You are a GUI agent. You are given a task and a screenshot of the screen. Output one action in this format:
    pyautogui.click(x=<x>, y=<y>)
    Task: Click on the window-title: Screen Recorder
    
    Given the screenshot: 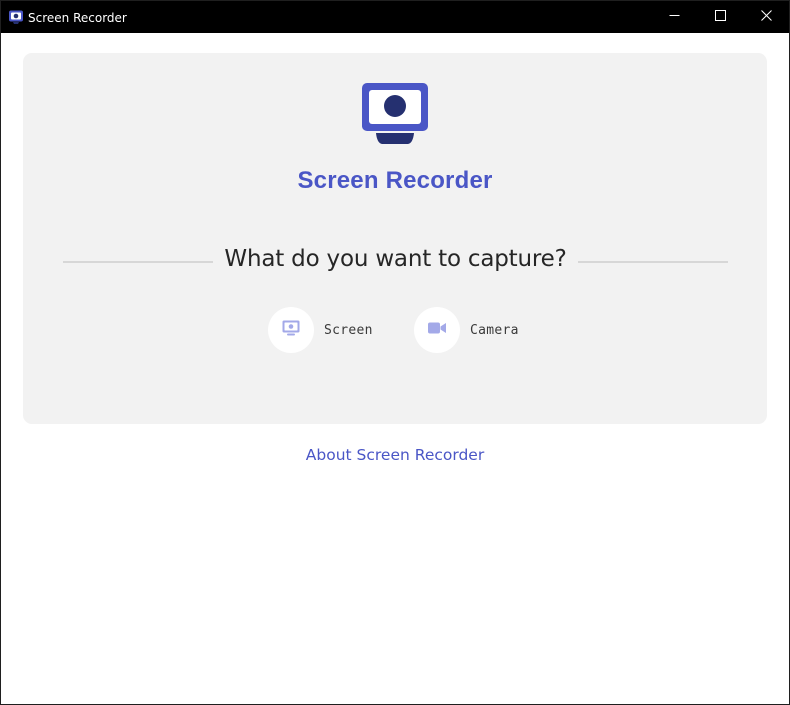 What is the action you would take?
    pyautogui.click(x=77, y=18)
    